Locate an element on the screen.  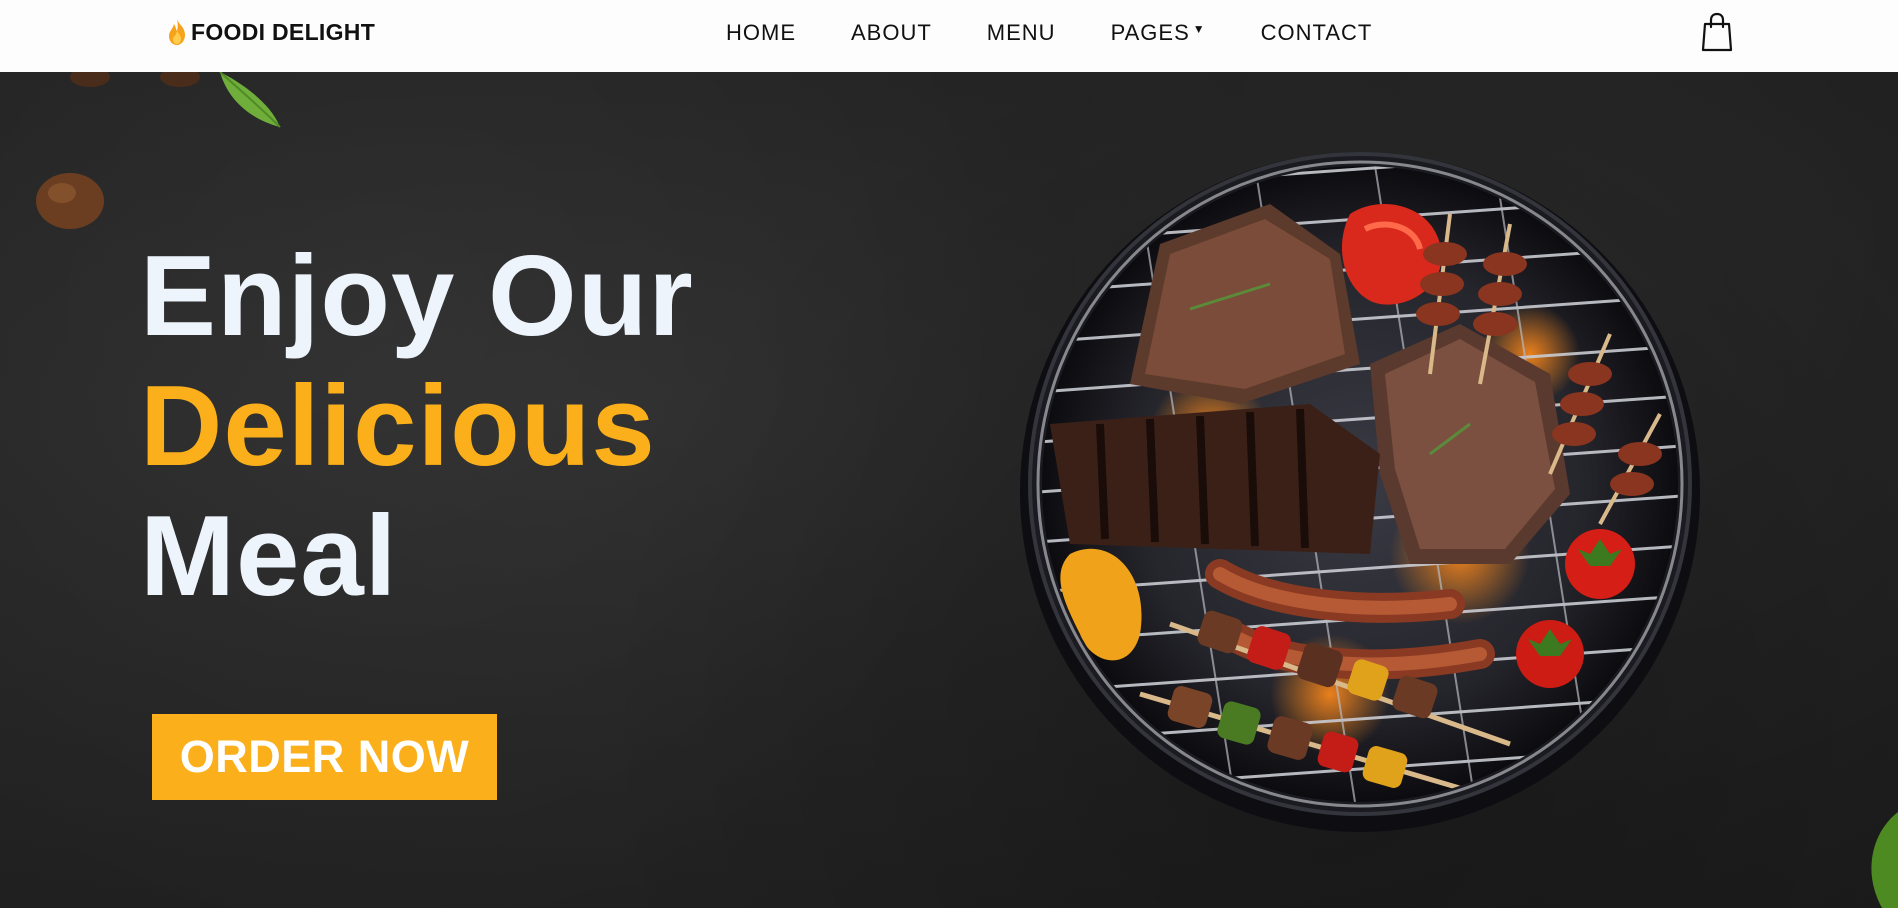
hero-headline: Enjoy Our Delicious Meal is located at coordinates (417, 427).